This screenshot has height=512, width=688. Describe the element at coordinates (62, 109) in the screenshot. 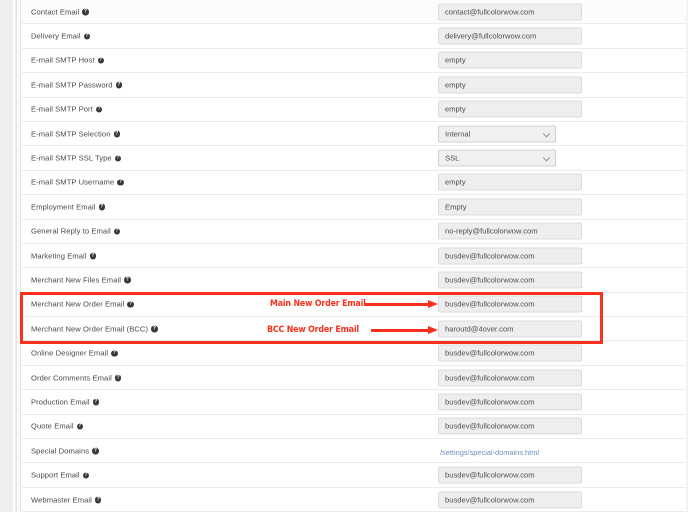

I see `setting-label-text: E-mail SMTP Port` at that location.